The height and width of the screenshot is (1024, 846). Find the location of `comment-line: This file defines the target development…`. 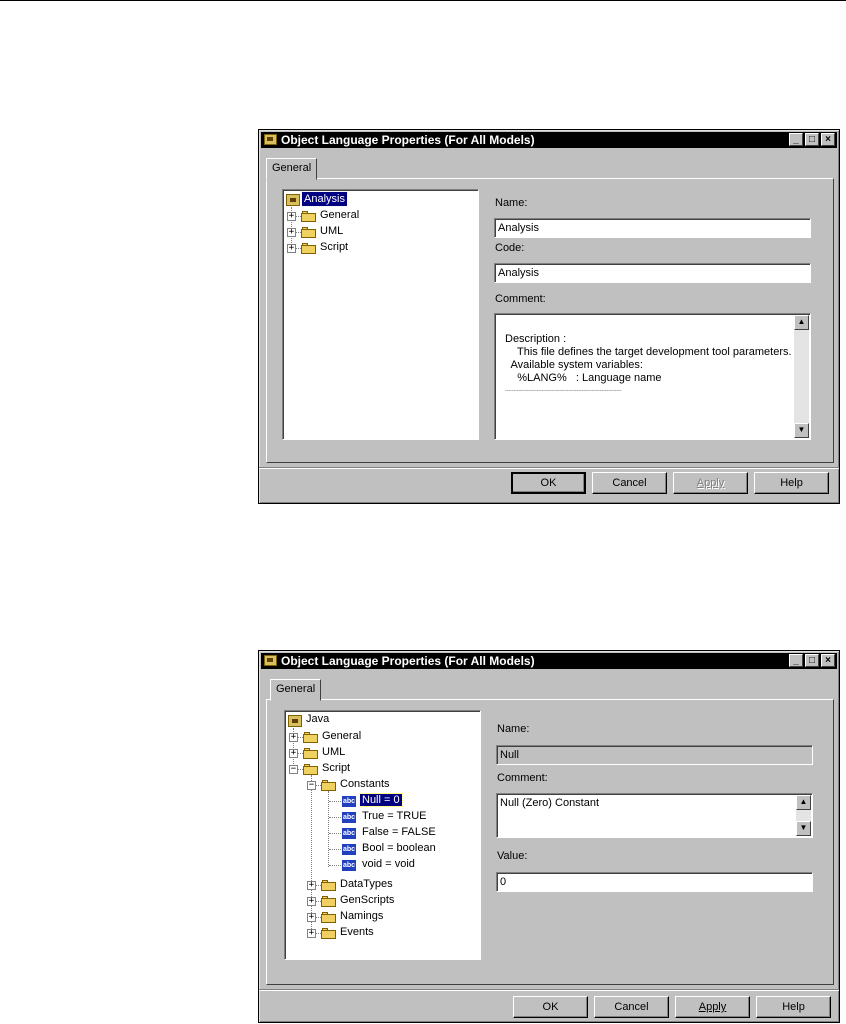

comment-line: This file defines the target development… is located at coordinates (648, 352).